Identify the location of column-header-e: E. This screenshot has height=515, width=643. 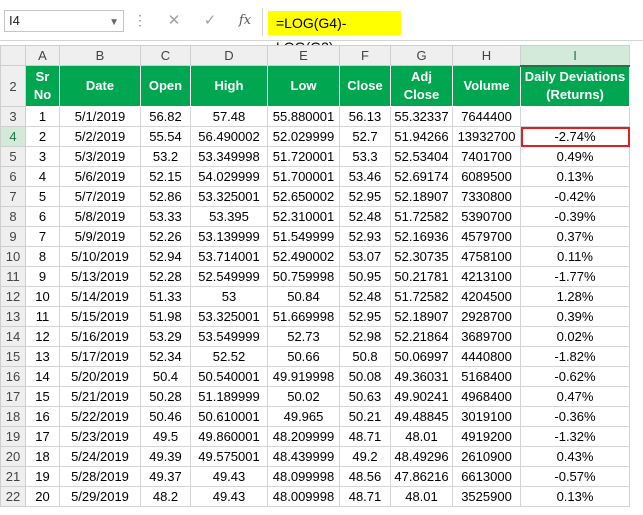
(303, 55).